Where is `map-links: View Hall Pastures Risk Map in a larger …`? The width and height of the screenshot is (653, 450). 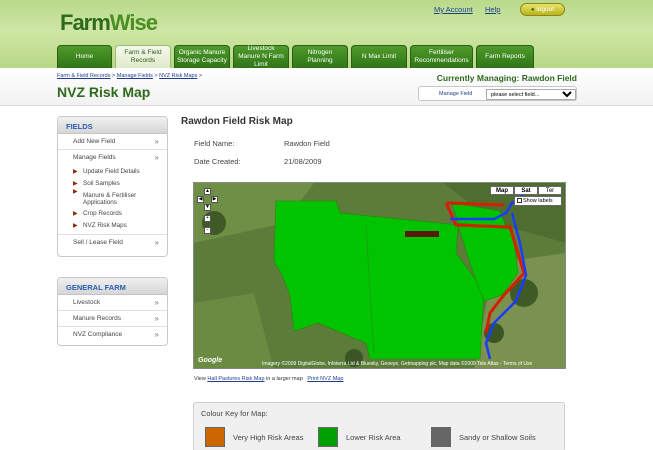 map-links: View Hall Pastures Risk Map in a larger … is located at coordinates (269, 379).